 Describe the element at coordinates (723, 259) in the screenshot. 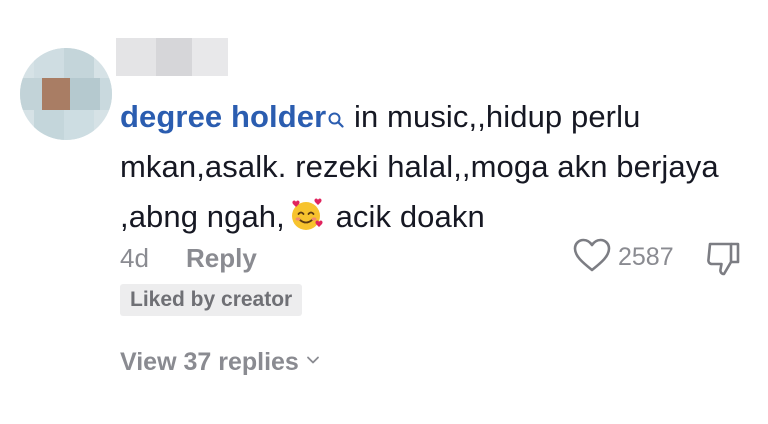

I see `dislike-icon` at that location.